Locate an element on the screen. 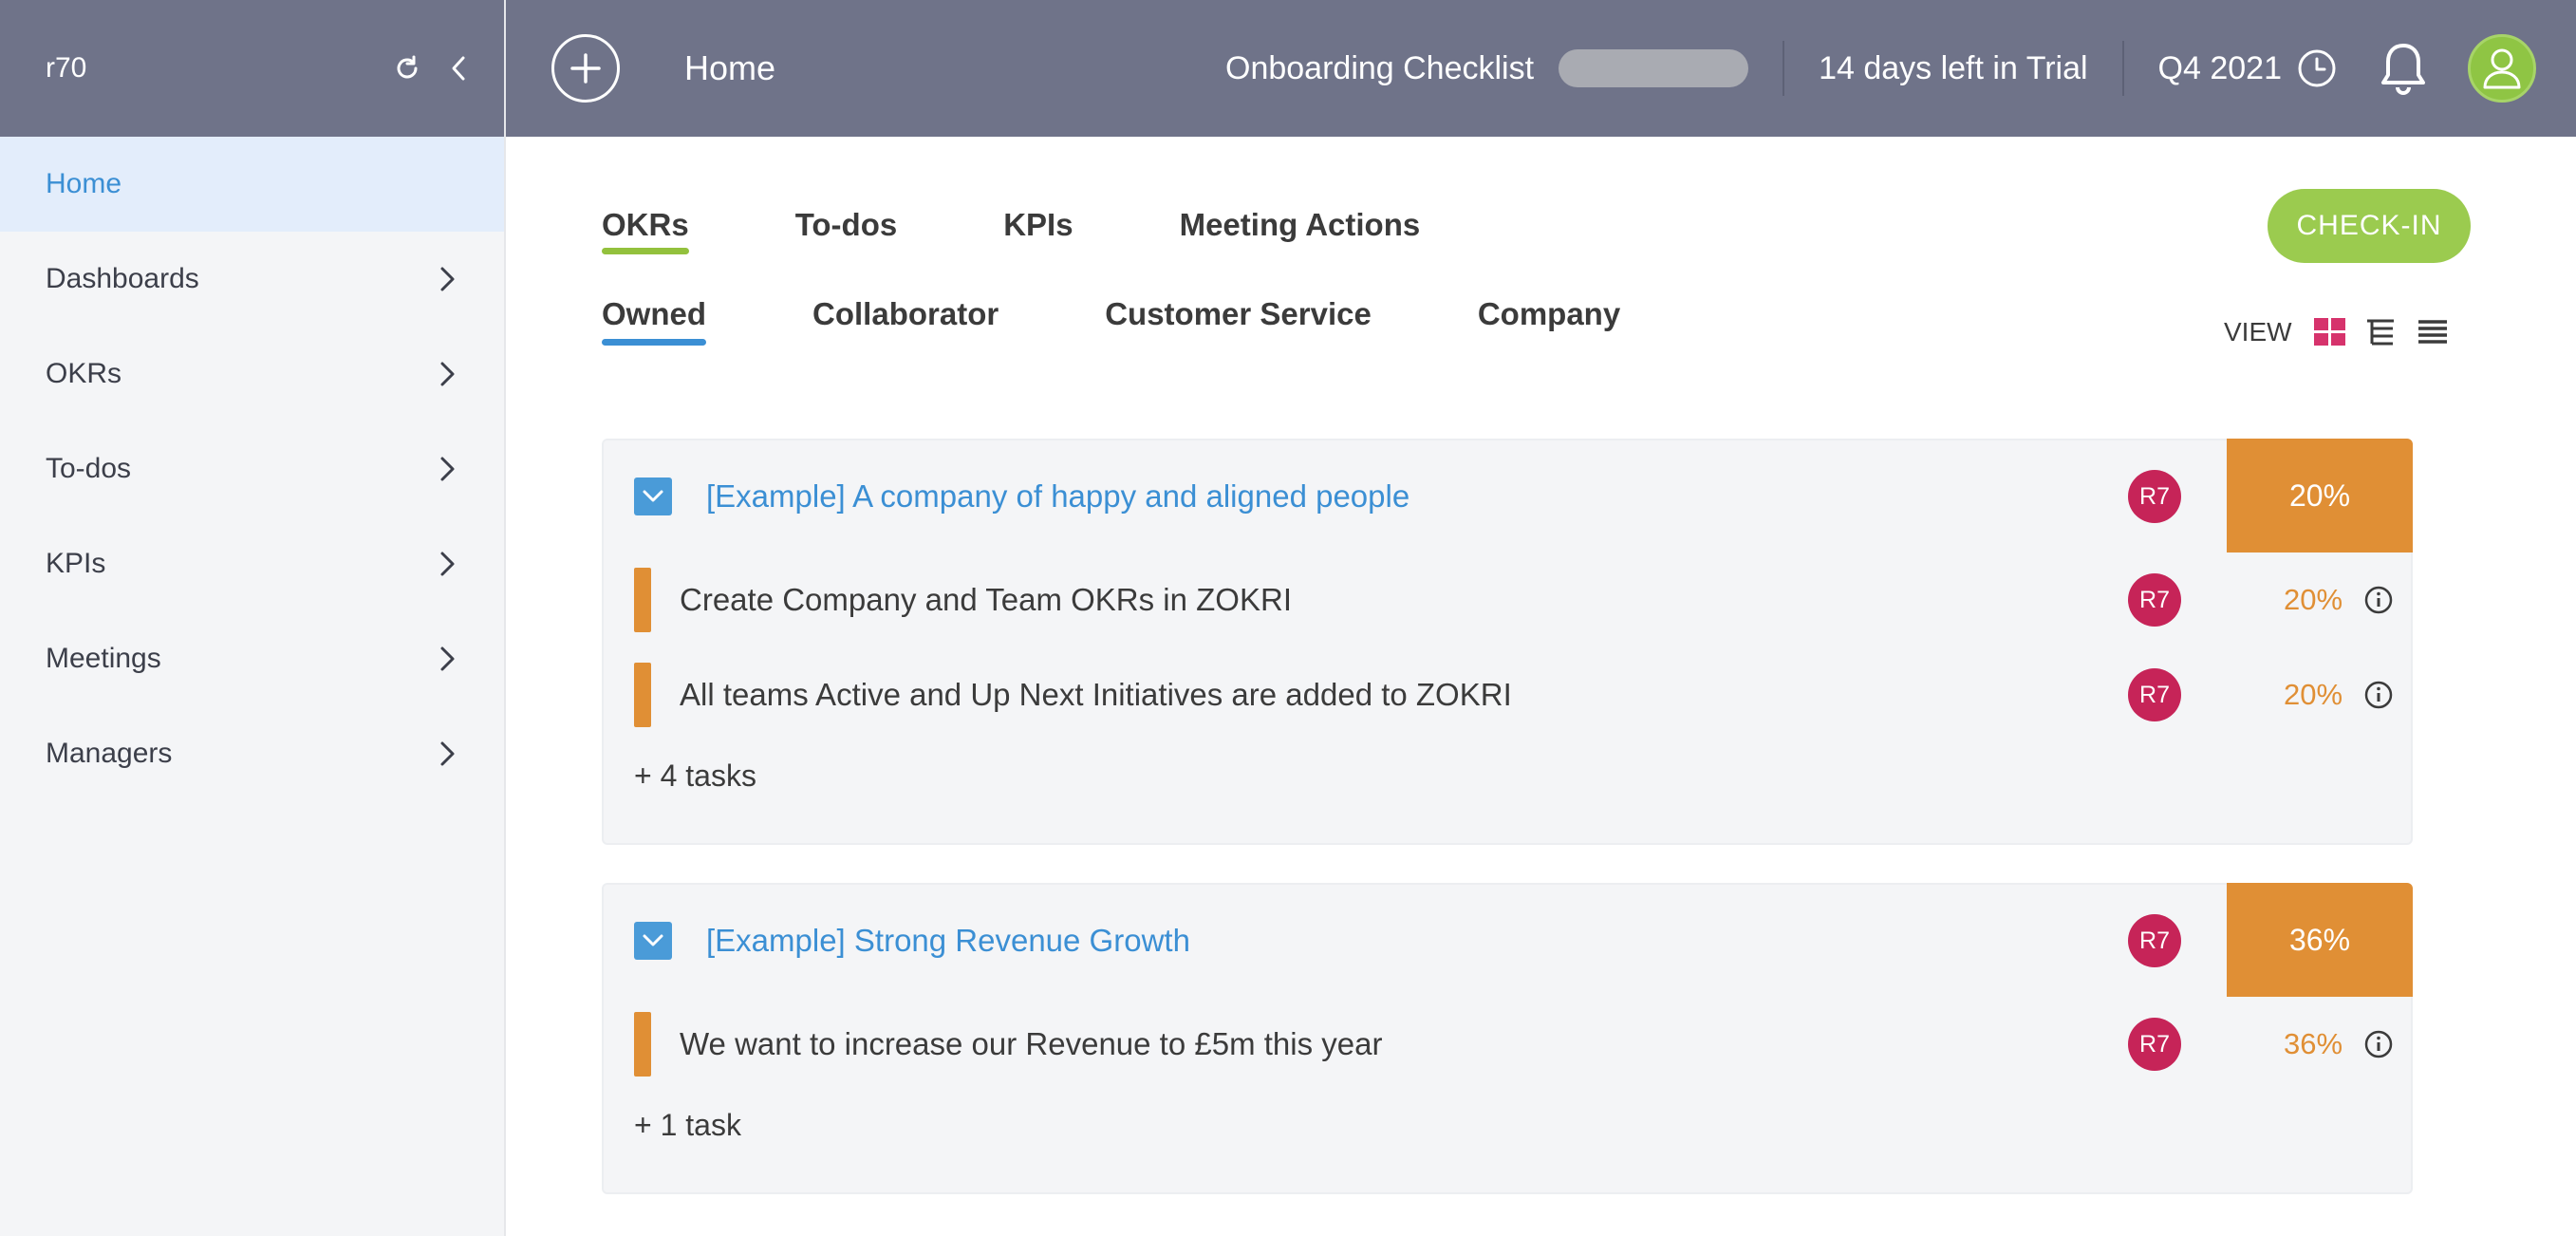 This screenshot has width=2576, height=1236. sidebar-header: r70 is located at coordinates (252, 68).